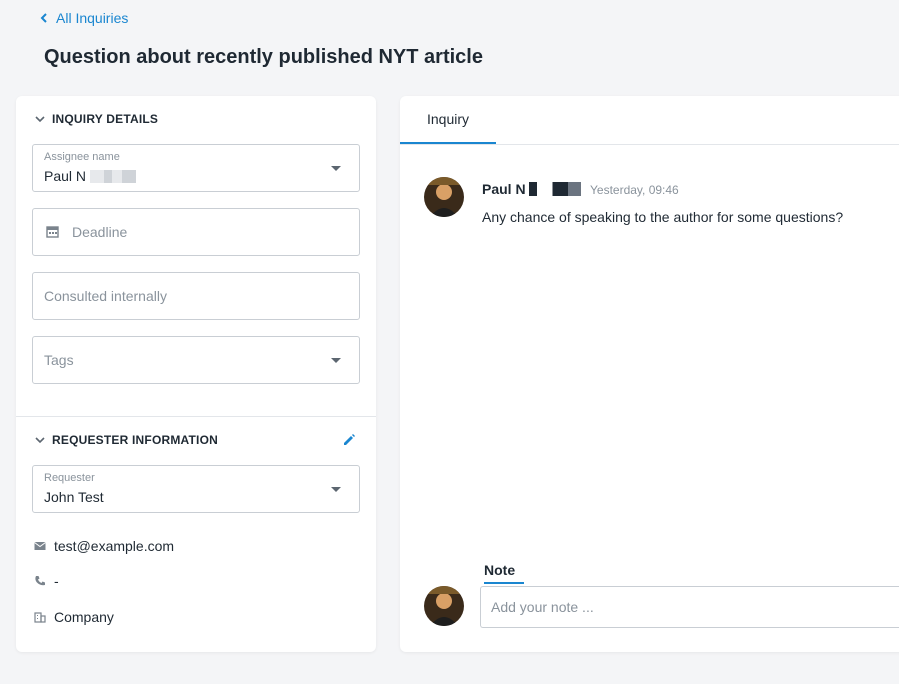 The width and height of the screenshot is (899, 684). What do you see at coordinates (56, 581) in the screenshot?
I see `requester-phone: -` at bounding box center [56, 581].